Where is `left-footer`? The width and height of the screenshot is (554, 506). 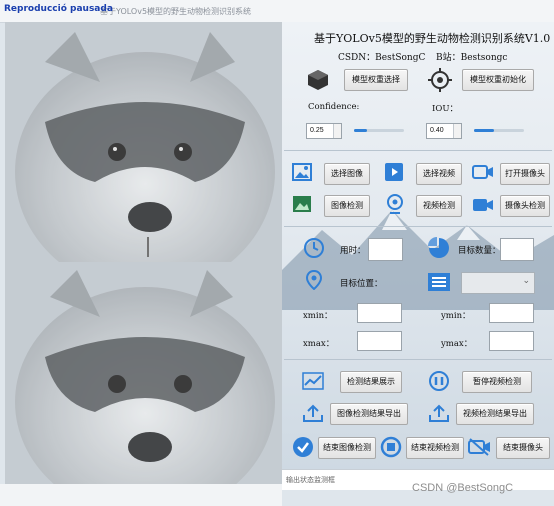 left-footer is located at coordinates (141, 495).